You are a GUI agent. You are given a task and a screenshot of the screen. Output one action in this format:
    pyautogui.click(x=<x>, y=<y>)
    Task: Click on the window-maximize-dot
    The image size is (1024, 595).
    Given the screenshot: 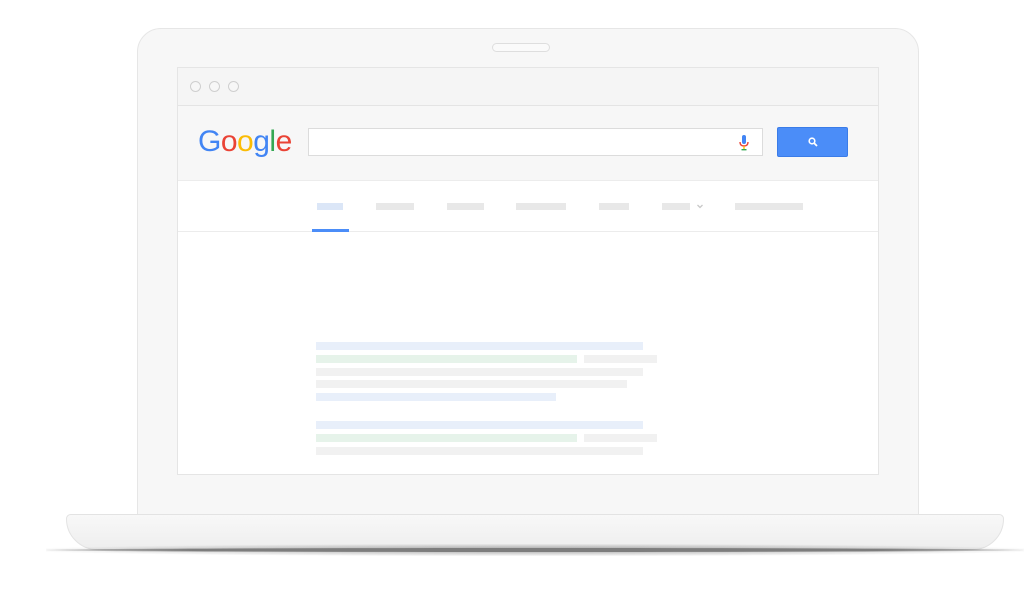 What is the action you would take?
    pyautogui.click(x=233, y=86)
    